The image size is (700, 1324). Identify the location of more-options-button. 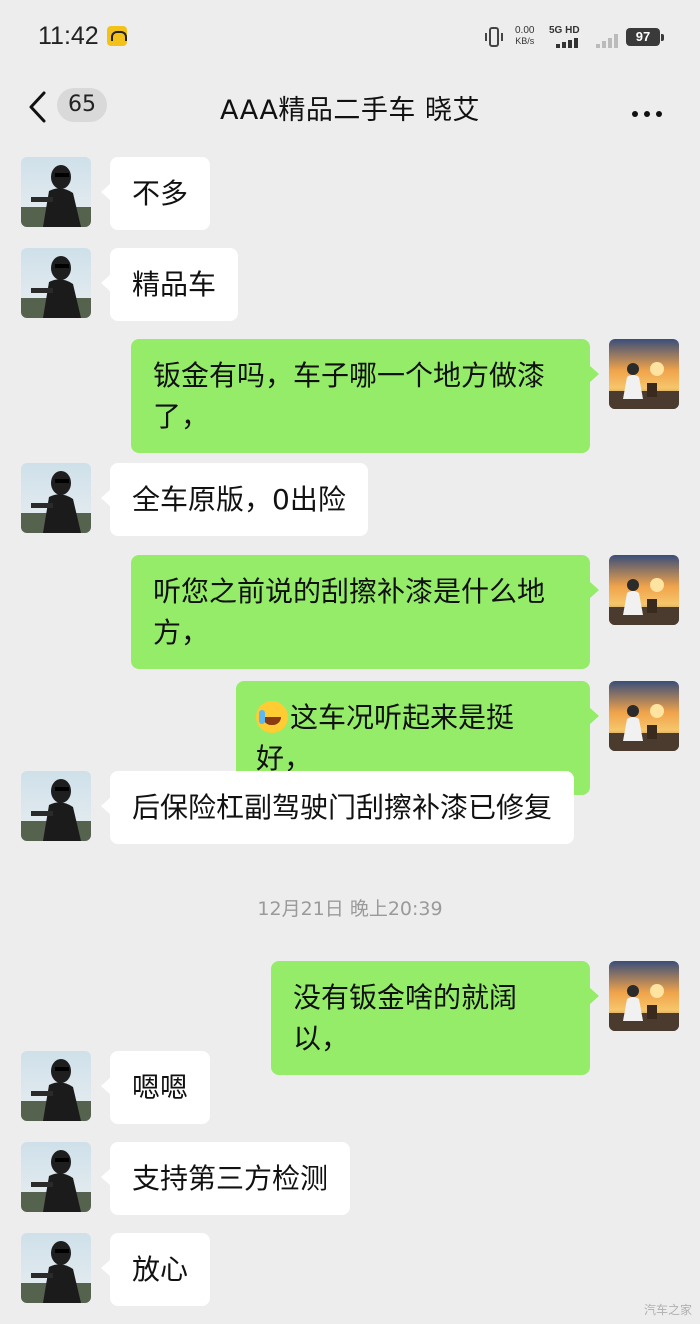
(651, 109).